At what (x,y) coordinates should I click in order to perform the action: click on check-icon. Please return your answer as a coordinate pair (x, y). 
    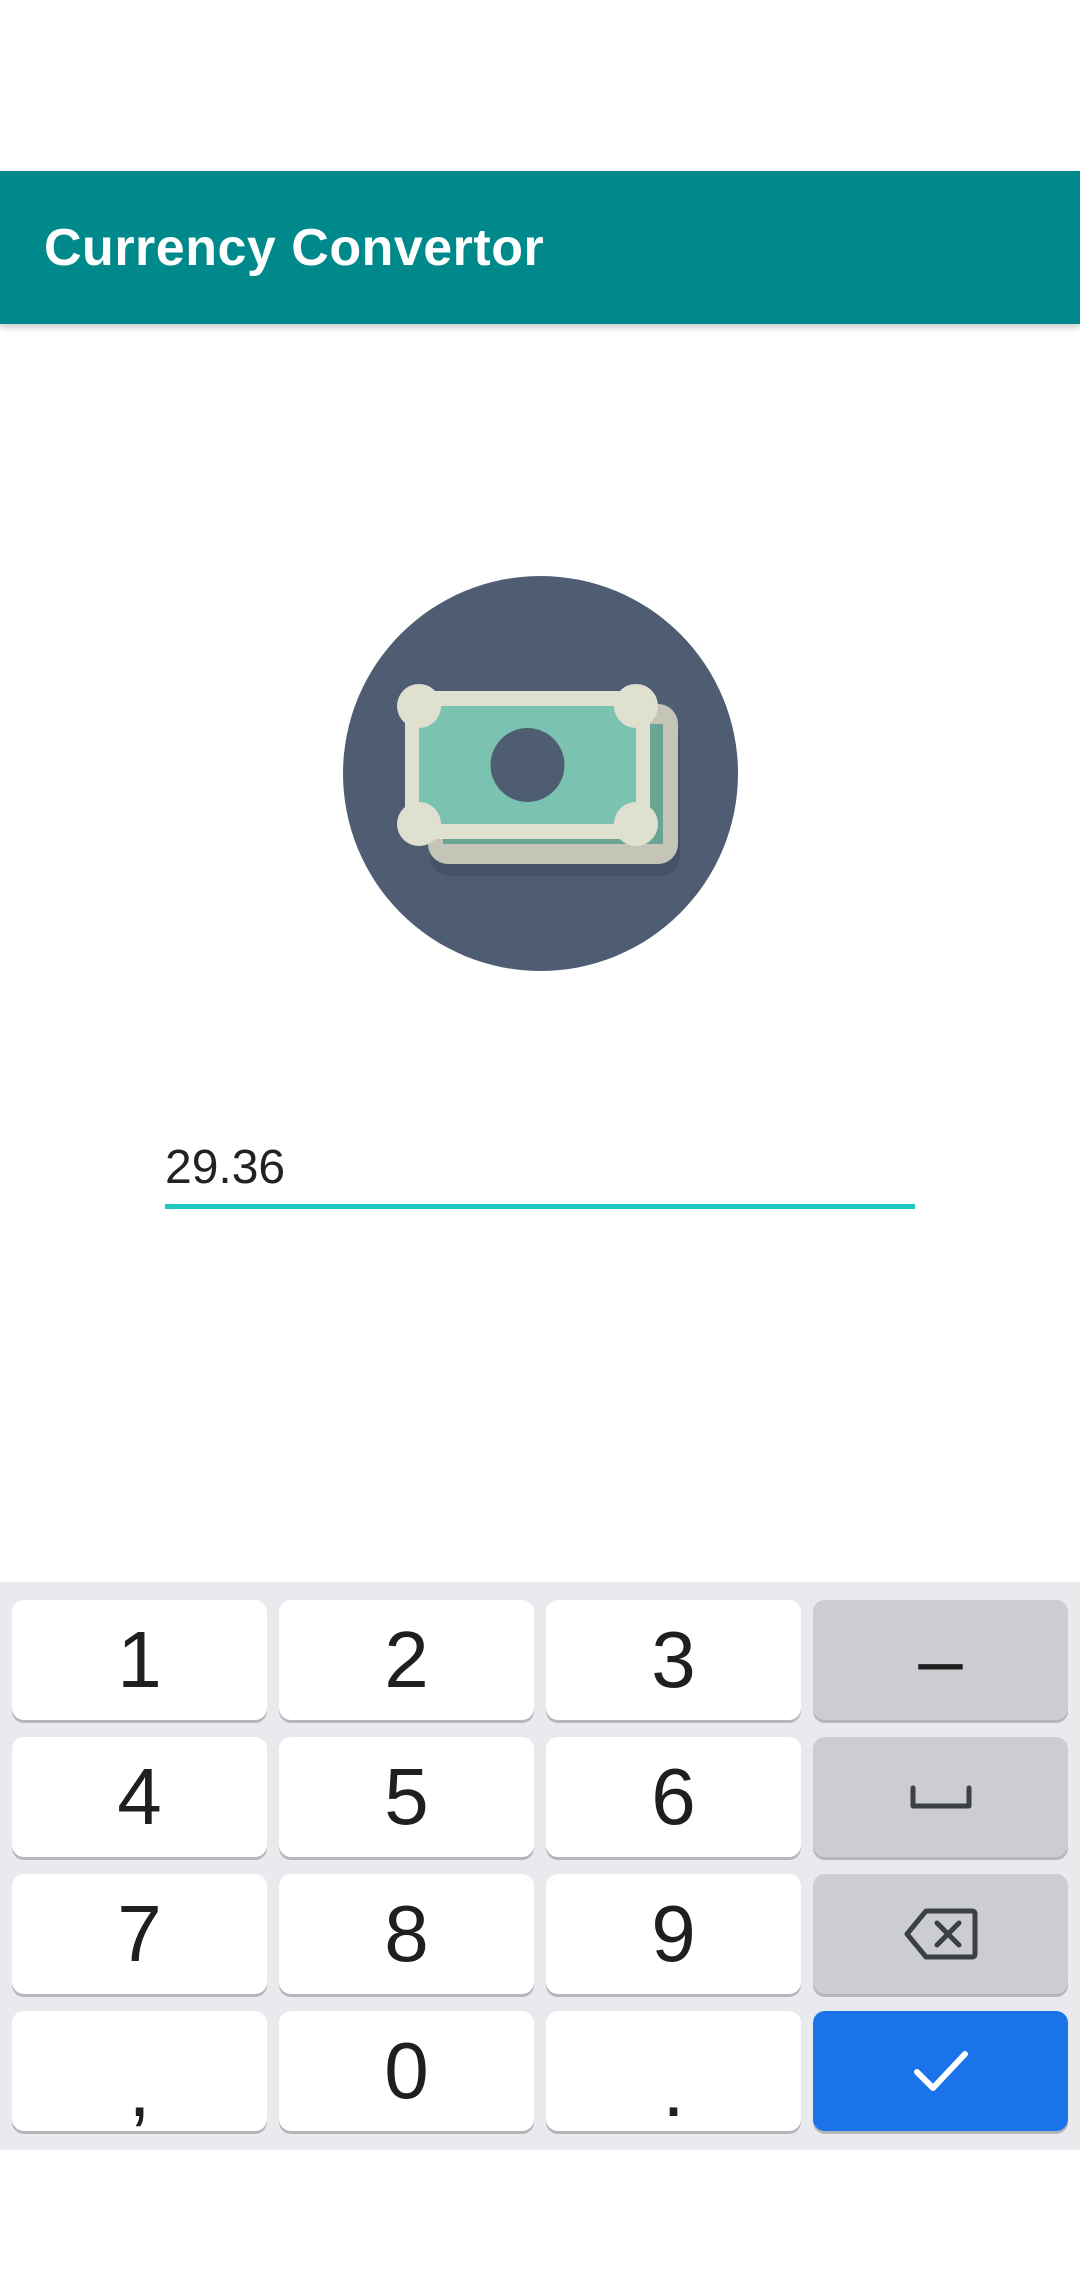
    Looking at the image, I should click on (941, 2071).